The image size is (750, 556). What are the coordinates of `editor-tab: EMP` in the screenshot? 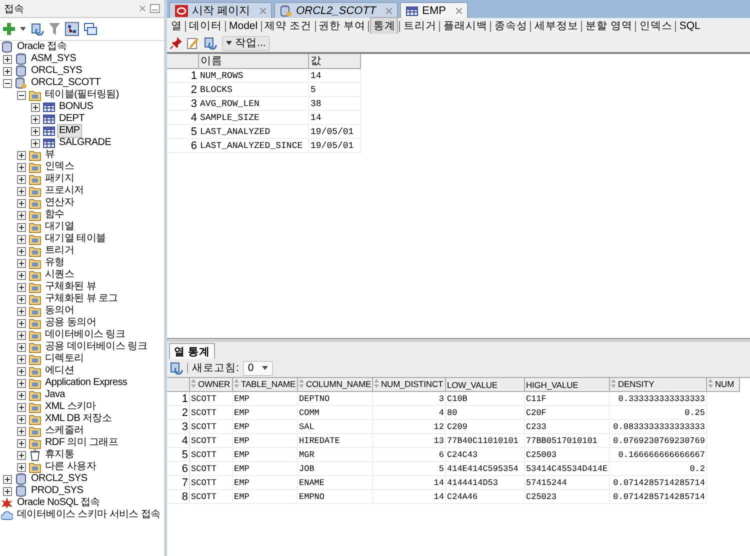 It's located at (434, 10).